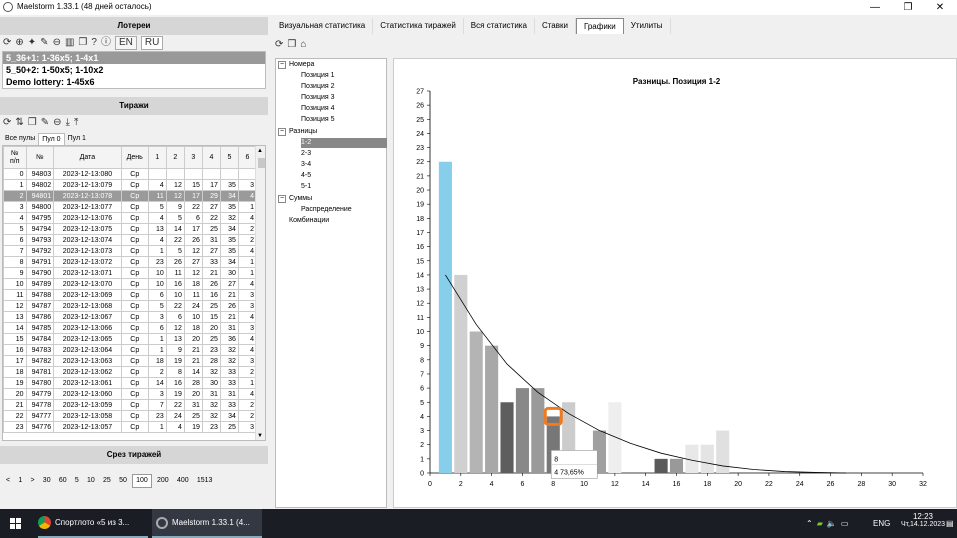 The image size is (957, 538). What do you see at coordinates (130, 372) in the screenshot?
I see `table-row: 18 94781 2023-12-13:062 Ср 2 8 14 32 33 2` at bounding box center [130, 372].